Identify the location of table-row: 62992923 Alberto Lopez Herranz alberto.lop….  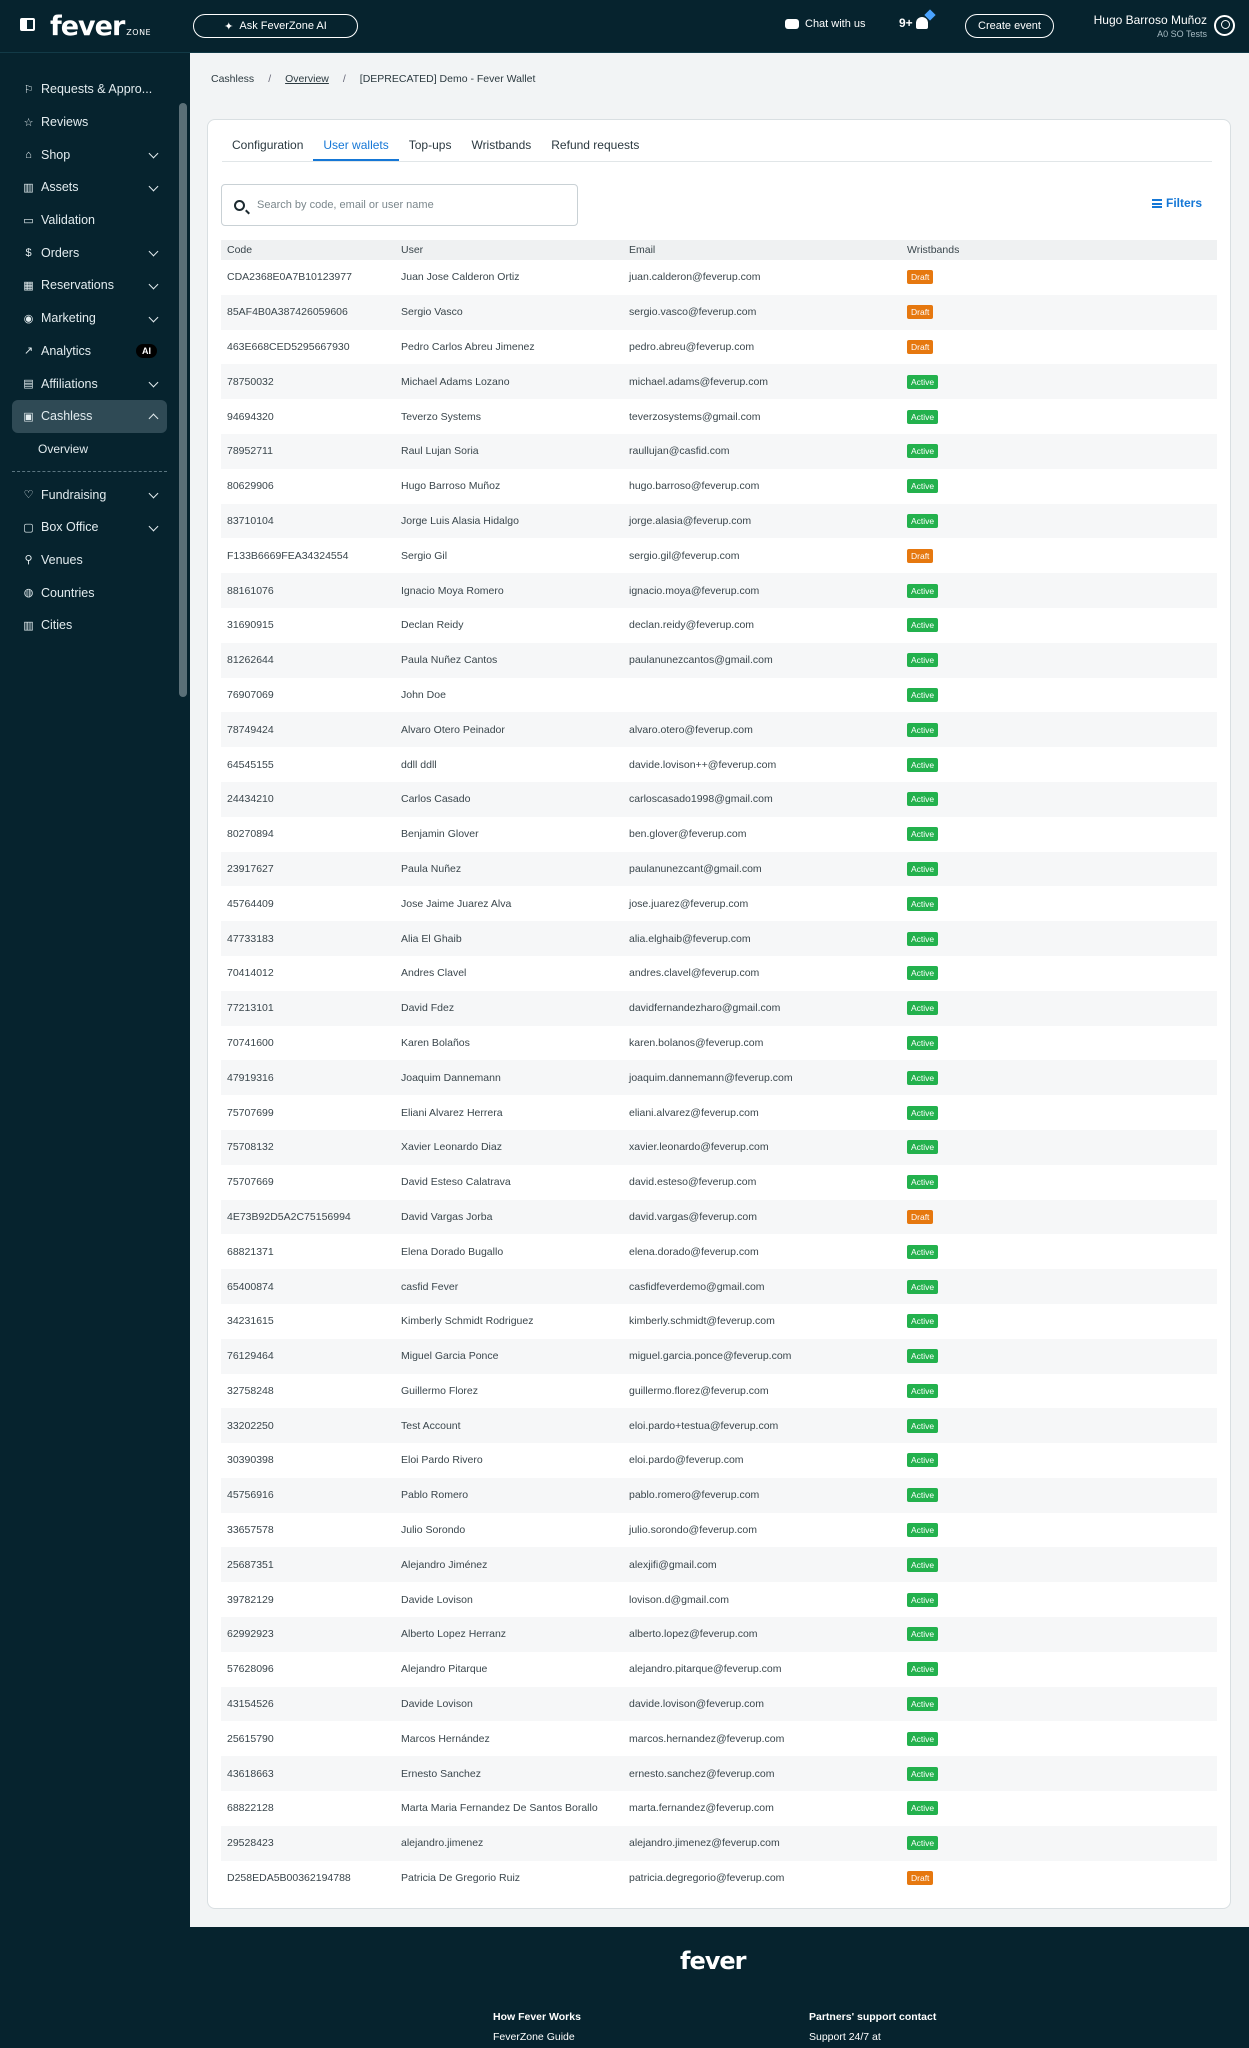
(719, 1634).